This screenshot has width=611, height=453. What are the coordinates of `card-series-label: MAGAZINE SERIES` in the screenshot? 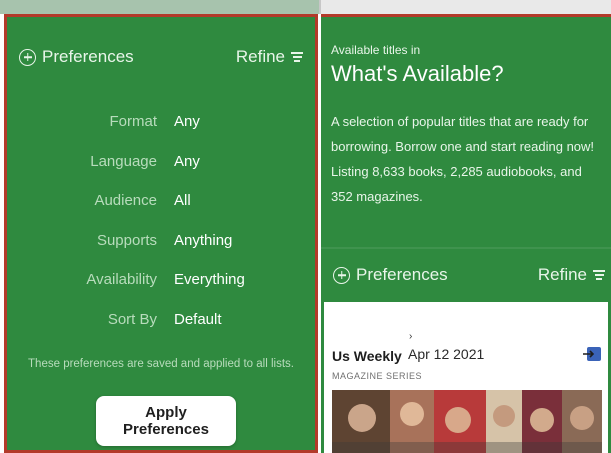 It's located at (377, 376).